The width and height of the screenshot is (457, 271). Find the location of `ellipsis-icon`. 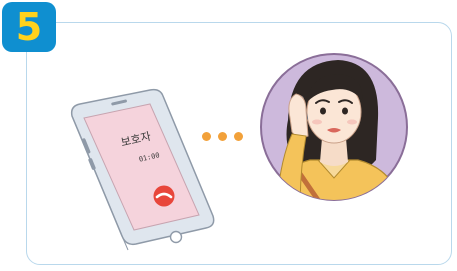

ellipsis-icon is located at coordinates (222, 136).